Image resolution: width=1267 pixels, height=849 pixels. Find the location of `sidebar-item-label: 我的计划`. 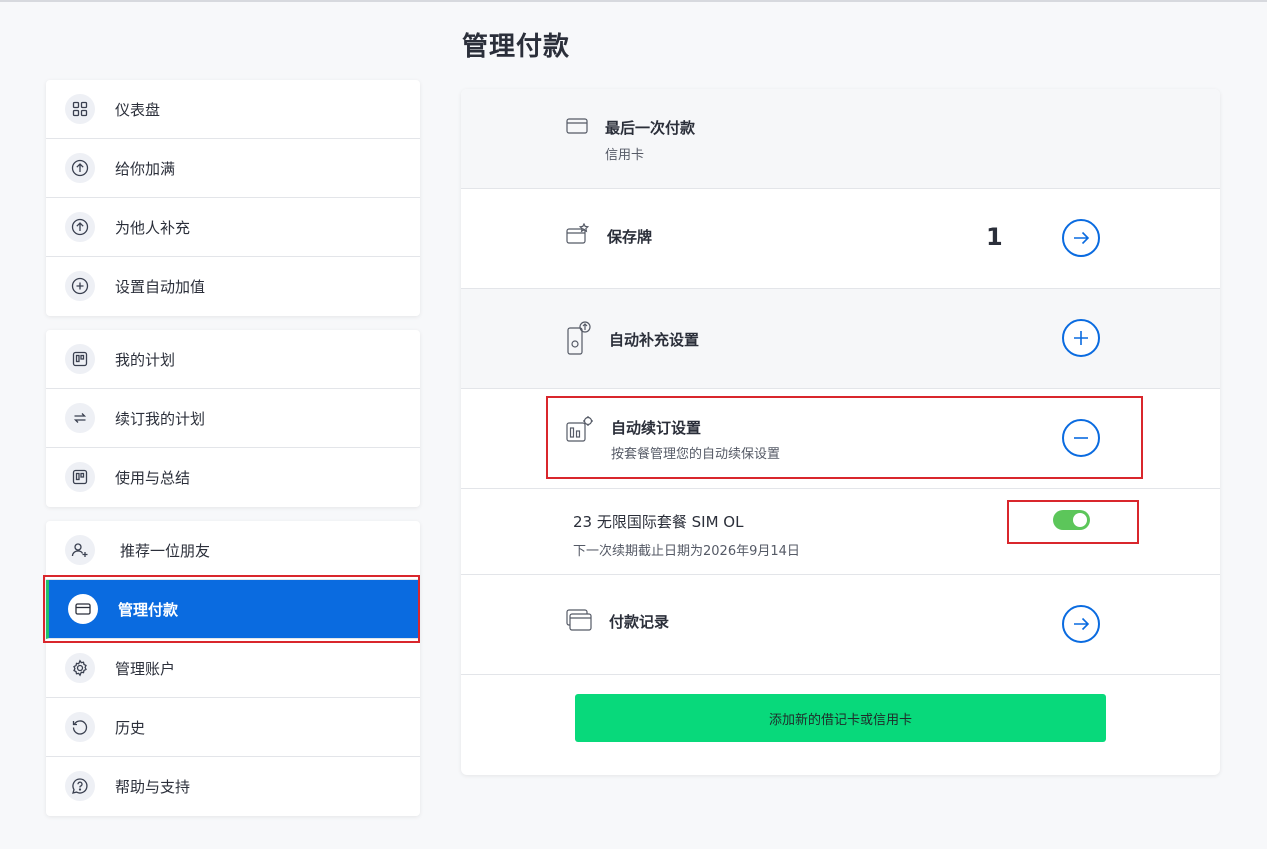

sidebar-item-label: 我的计划 is located at coordinates (145, 359).